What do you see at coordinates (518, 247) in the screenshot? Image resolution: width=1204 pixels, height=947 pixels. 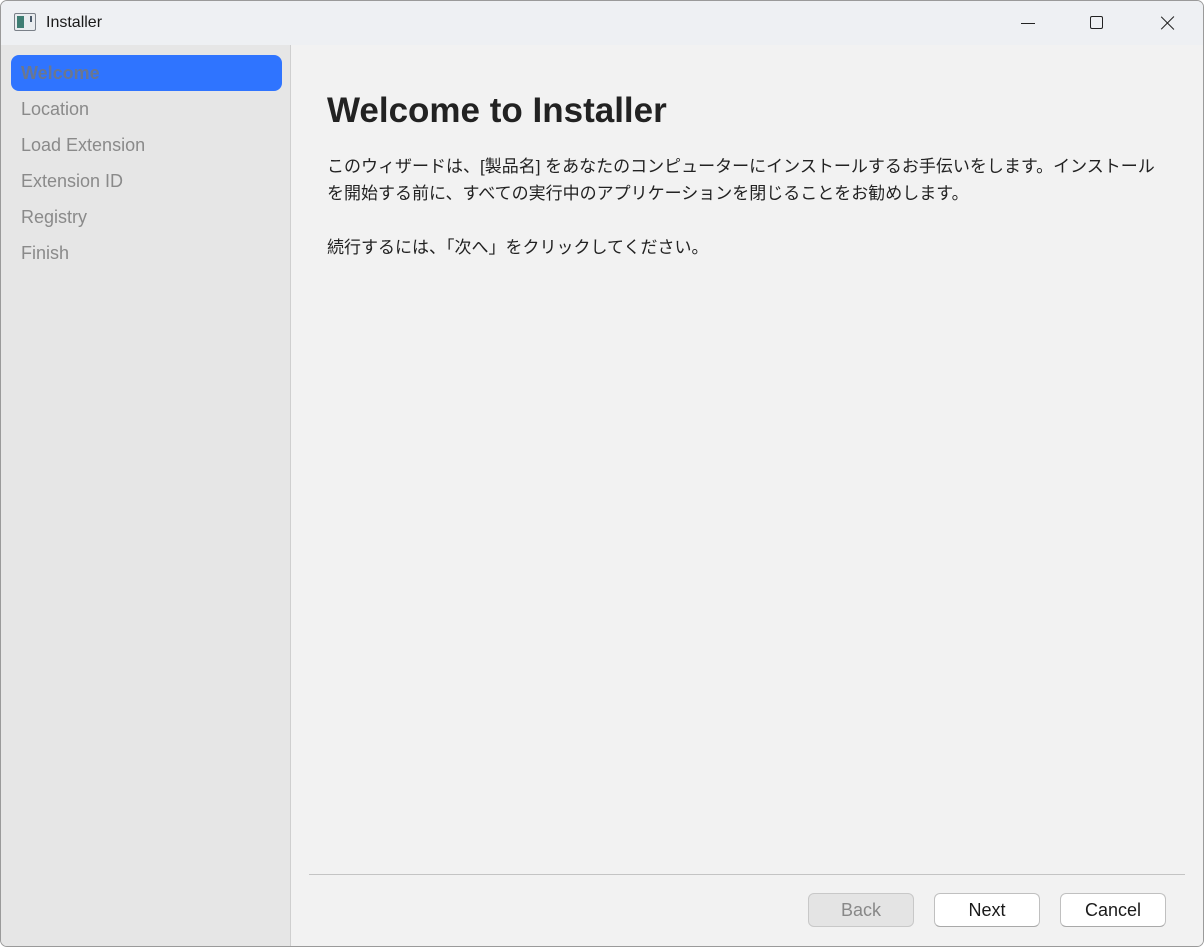 I see `continue-instruction: 続行するには、「次へ」をクリックしてください。` at bounding box center [518, 247].